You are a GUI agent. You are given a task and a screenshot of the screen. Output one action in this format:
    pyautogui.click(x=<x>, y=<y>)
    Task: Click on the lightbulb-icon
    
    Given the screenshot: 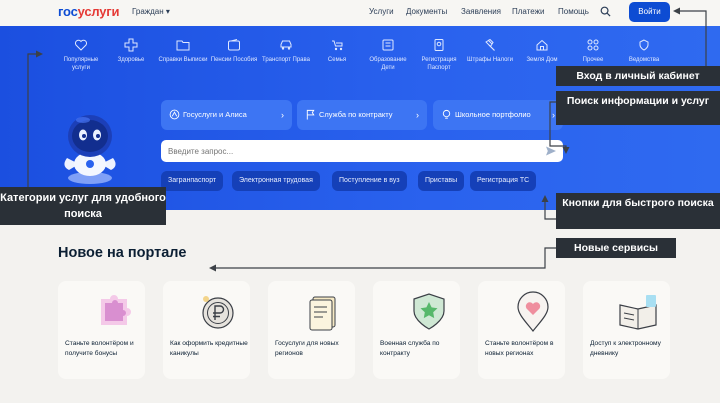 What is the action you would take?
    pyautogui.click(x=446, y=114)
    